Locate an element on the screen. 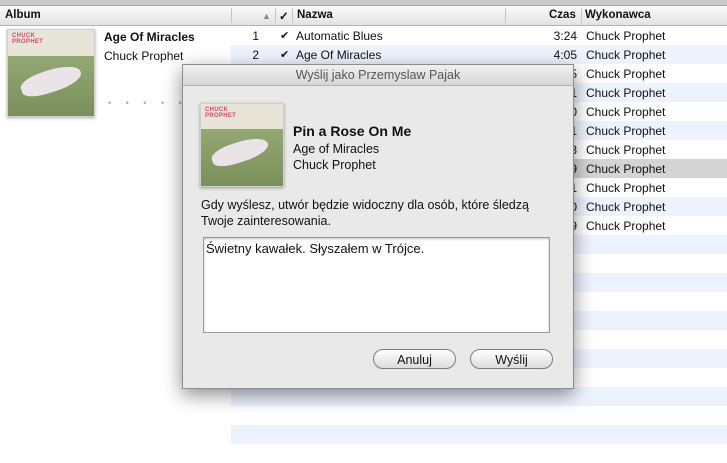 The height and width of the screenshot is (463, 727). album-artwork: CHUCK PROPHET is located at coordinates (51, 73).